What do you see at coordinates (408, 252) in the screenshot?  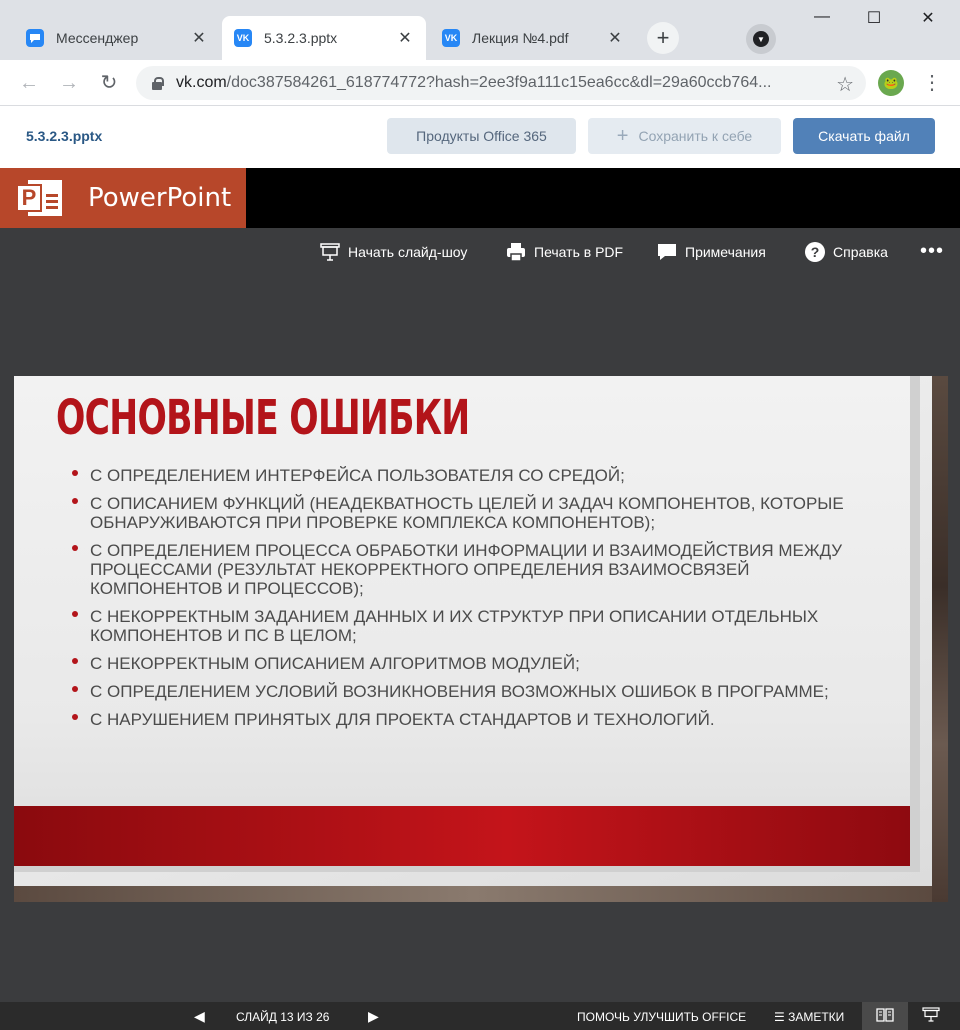 I see `start-slideshow-label: Начать слайд-шоу` at bounding box center [408, 252].